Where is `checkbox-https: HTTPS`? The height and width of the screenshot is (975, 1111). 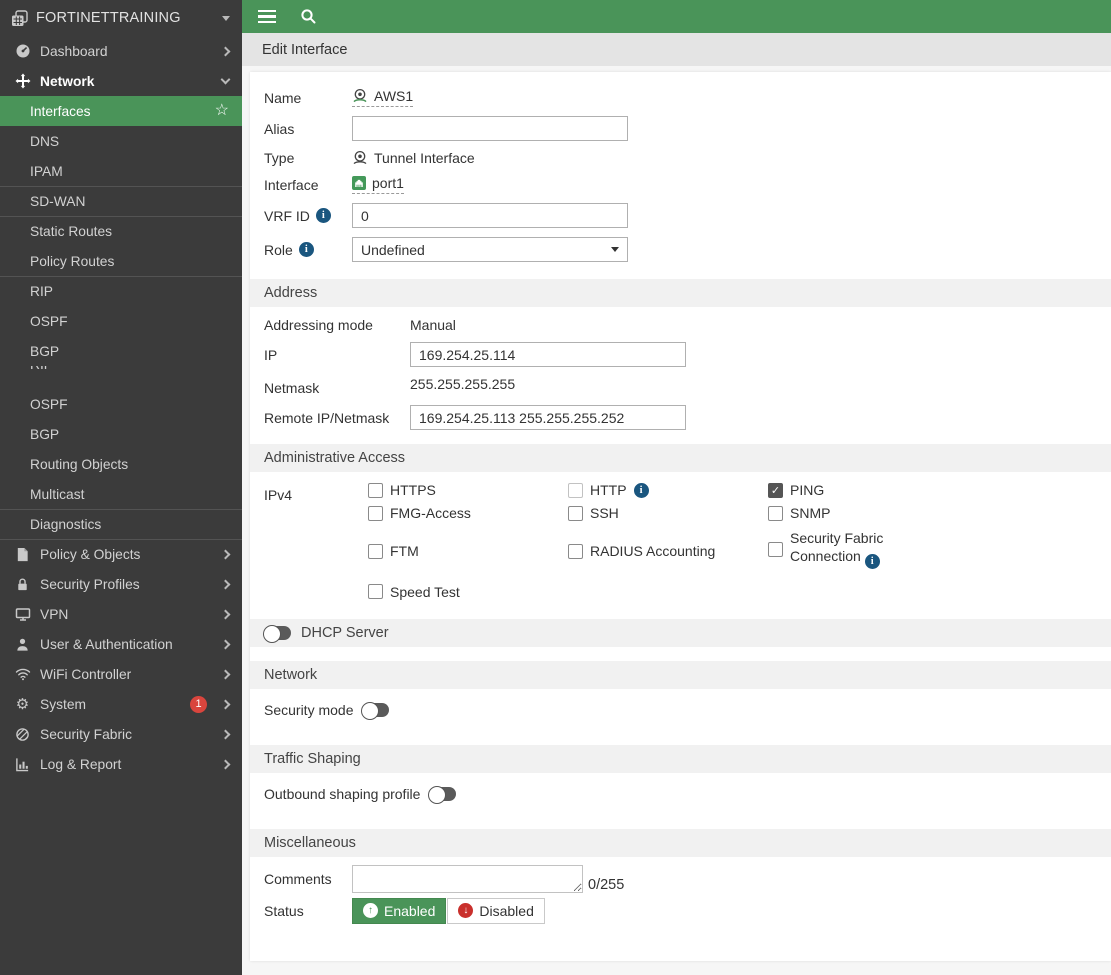
checkbox-https: HTTPS is located at coordinates (468, 490).